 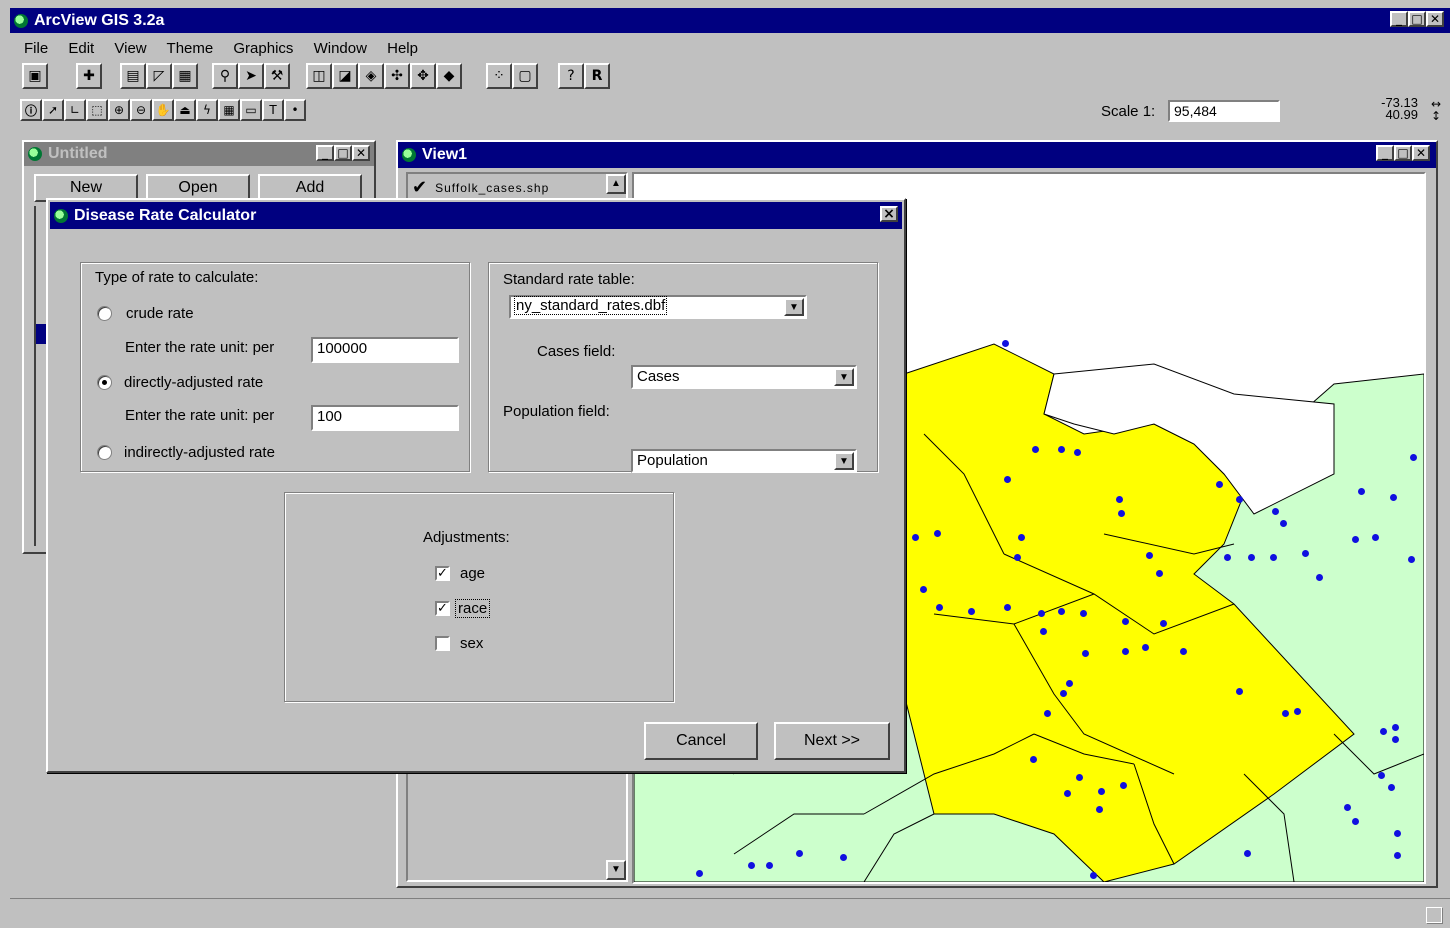 What do you see at coordinates (130, 48) in the screenshot?
I see `menu-view: View` at bounding box center [130, 48].